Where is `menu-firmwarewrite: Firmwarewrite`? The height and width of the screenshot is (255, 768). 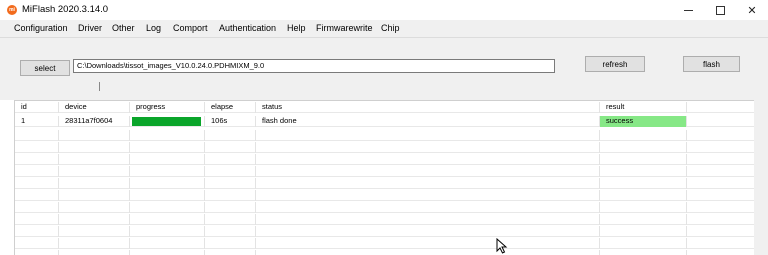 menu-firmwarewrite: Firmwarewrite is located at coordinates (344, 28).